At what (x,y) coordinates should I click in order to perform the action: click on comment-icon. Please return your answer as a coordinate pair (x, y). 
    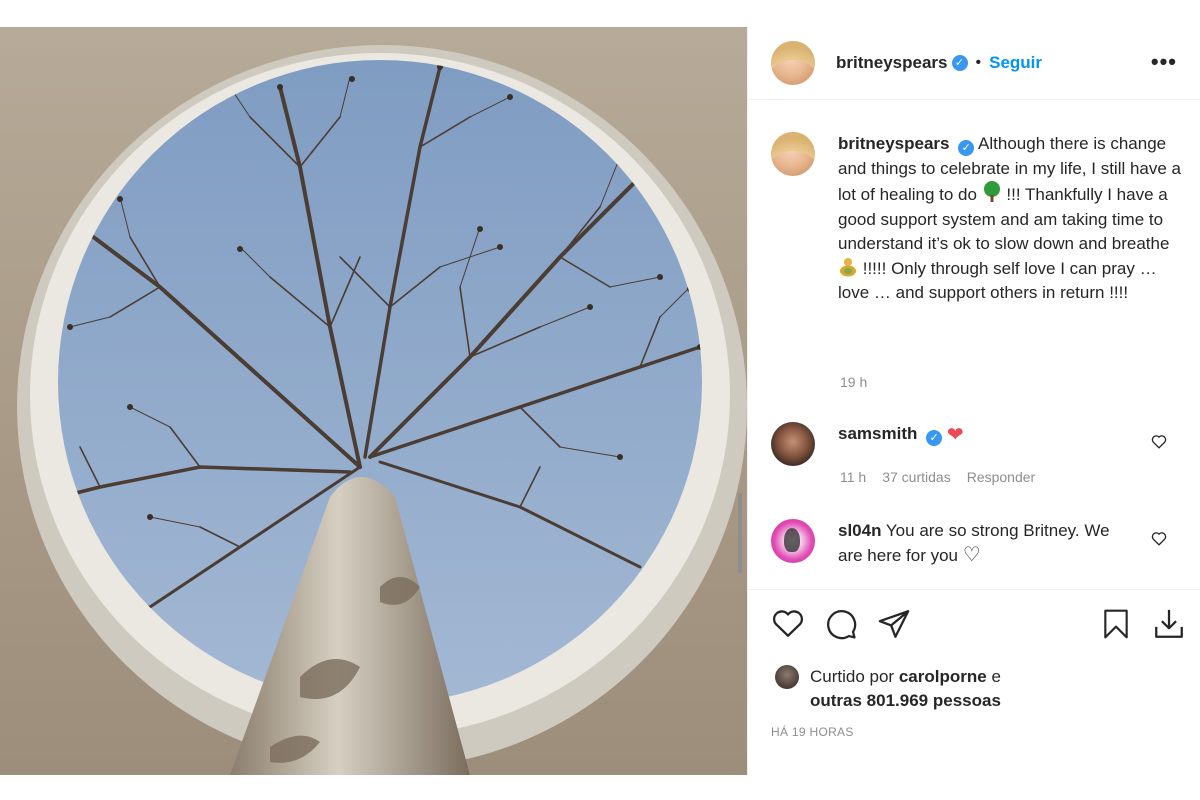
    Looking at the image, I should click on (841, 624).